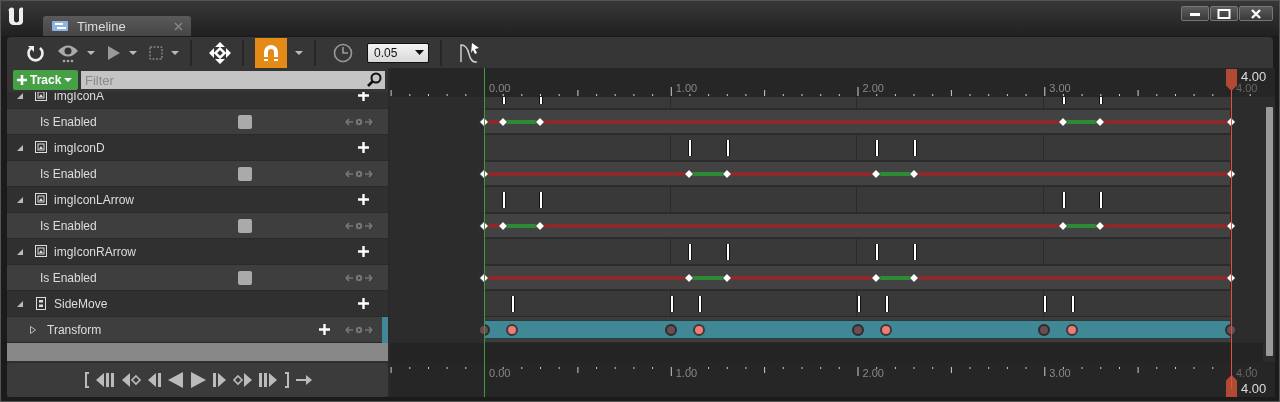 The width and height of the screenshot is (1280, 402). Describe the element at coordinates (1195, 13) in the screenshot. I see `minimize-button` at that location.